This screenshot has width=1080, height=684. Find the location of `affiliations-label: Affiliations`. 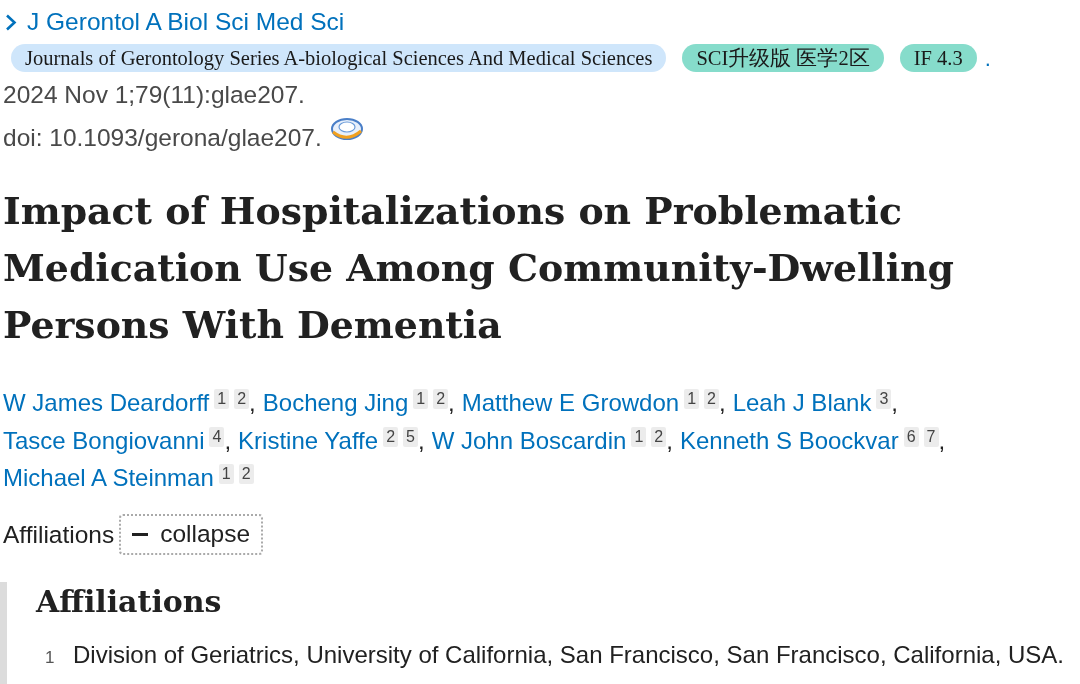

affiliations-label: Affiliations is located at coordinates (59, 534).